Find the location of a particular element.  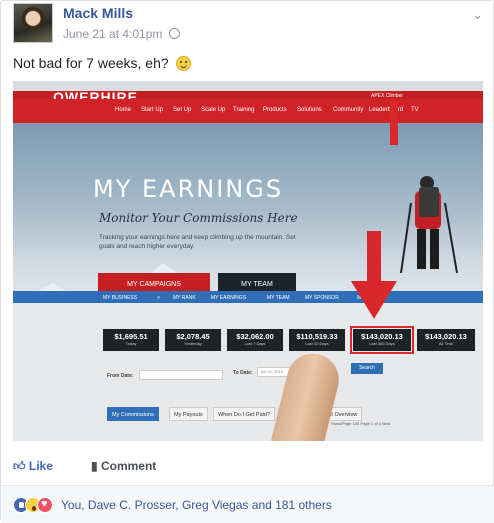

stat-label: Today is located at coordinates (131, 343).